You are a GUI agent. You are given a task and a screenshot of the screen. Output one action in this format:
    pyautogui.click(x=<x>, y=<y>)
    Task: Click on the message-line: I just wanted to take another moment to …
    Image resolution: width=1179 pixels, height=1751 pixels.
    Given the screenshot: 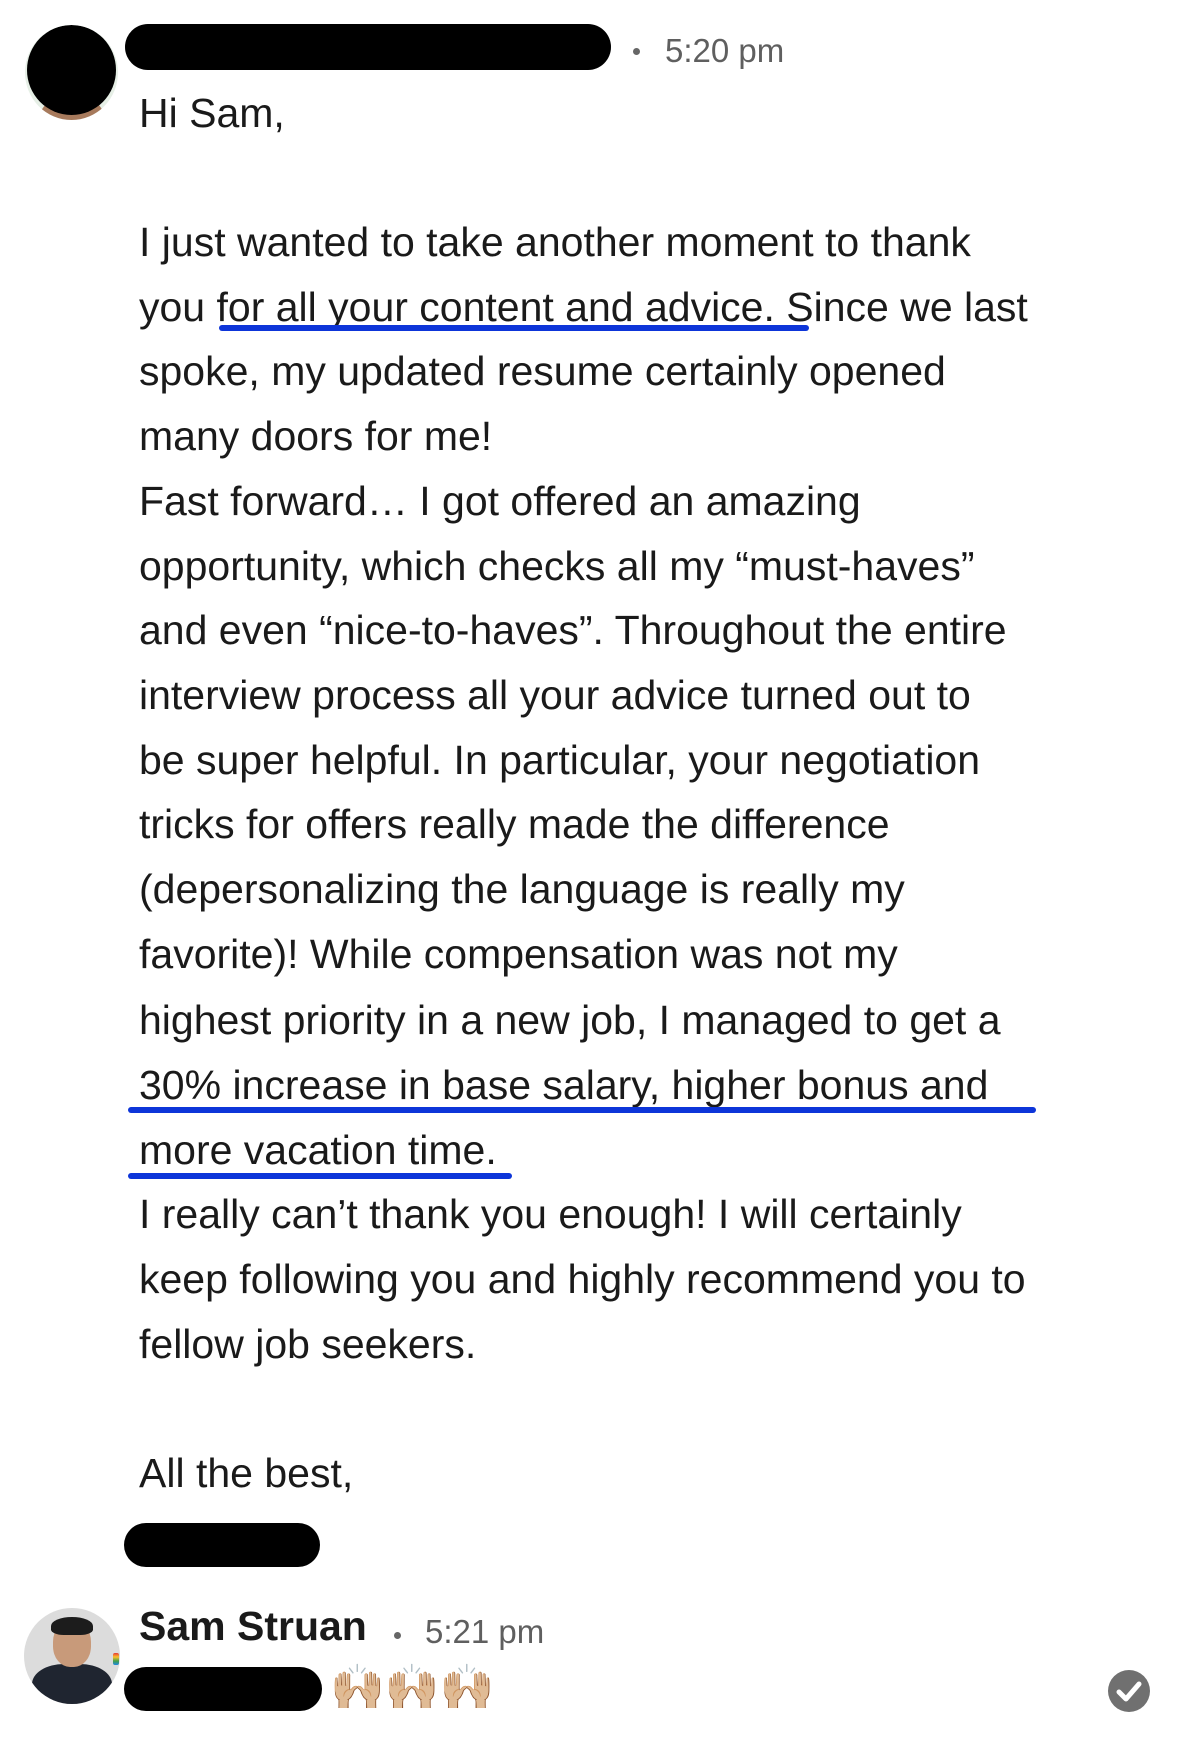 What is the action you would take?
    pyautogui.click(x=555, y=242)
    